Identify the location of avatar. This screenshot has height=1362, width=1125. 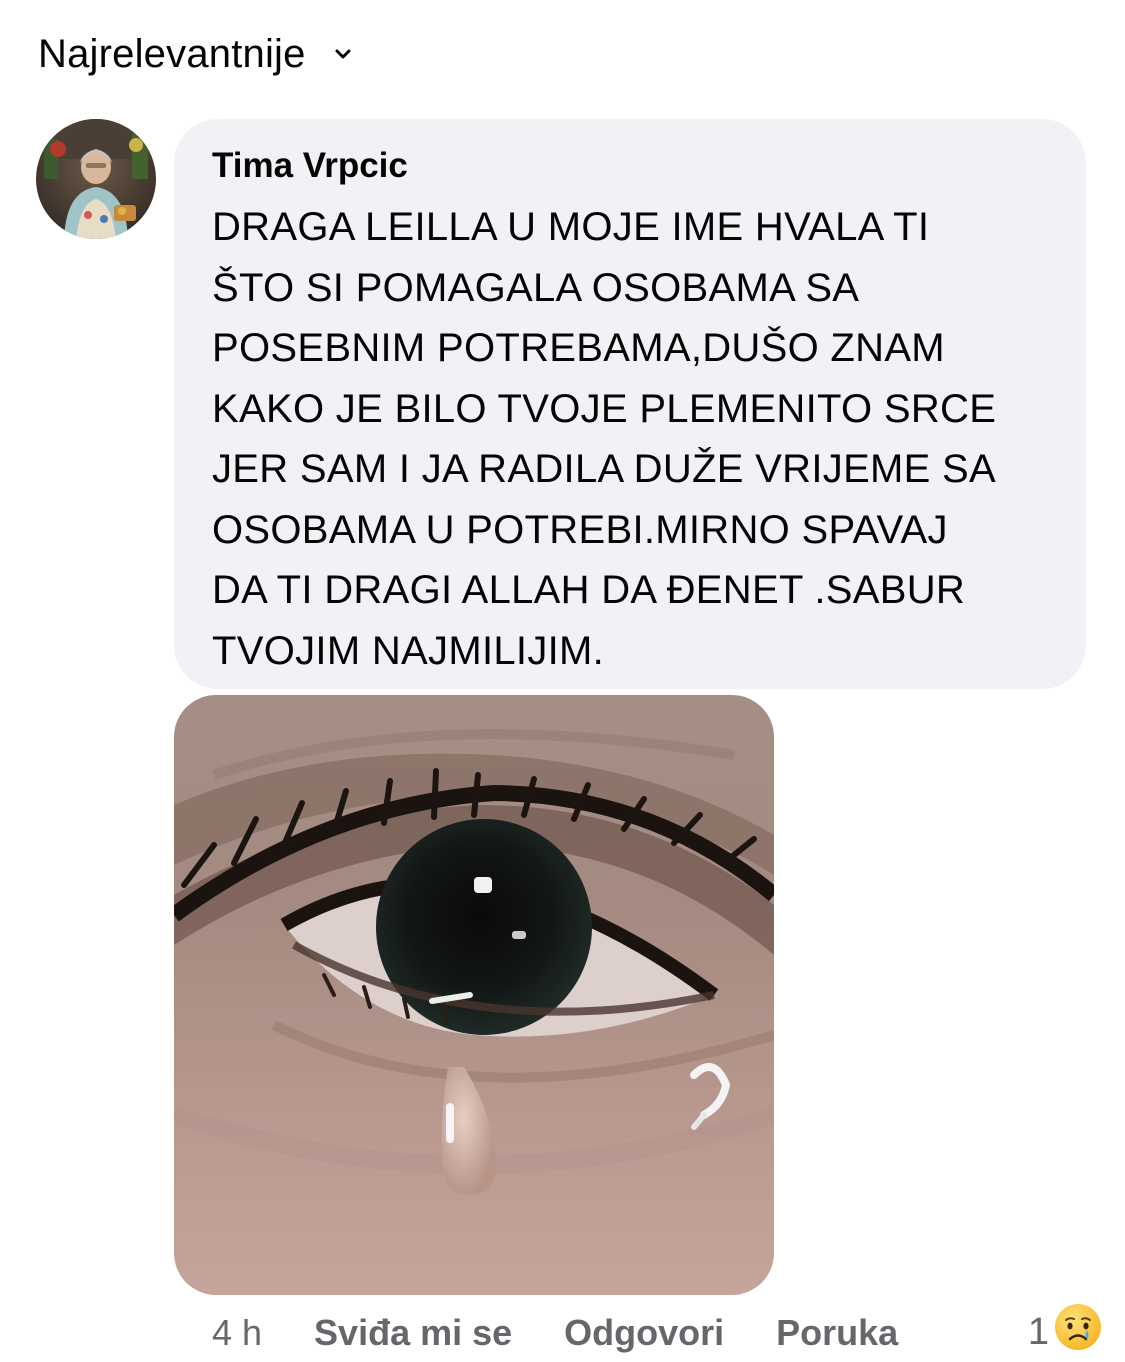
(96, 179).